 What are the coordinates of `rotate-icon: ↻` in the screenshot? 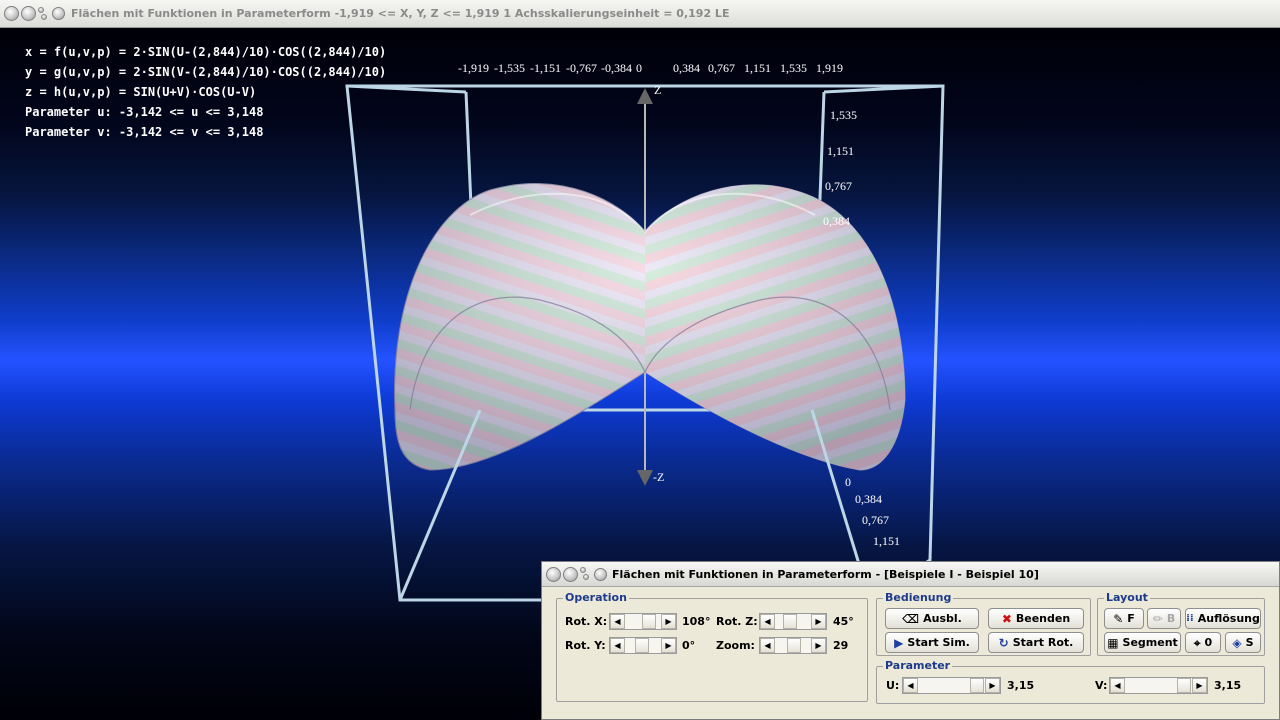 It's located at (1003, 642).